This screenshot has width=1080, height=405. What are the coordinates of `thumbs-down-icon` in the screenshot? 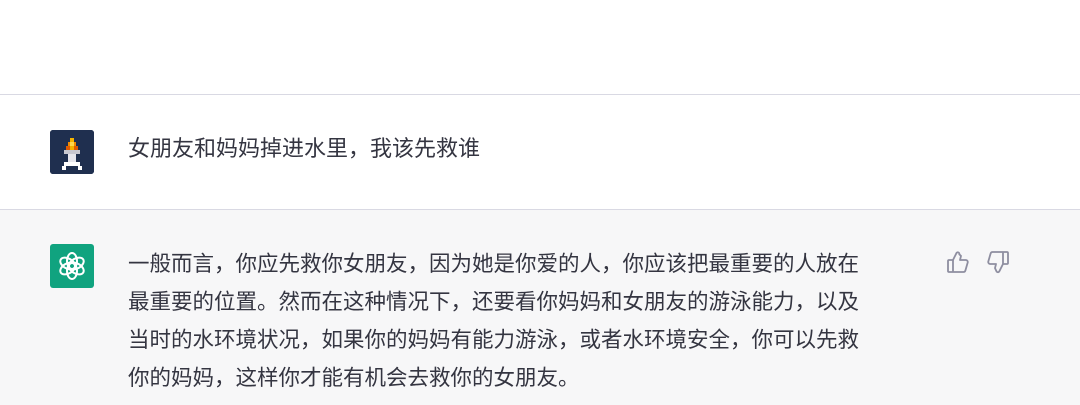 It's located at (998, 262).